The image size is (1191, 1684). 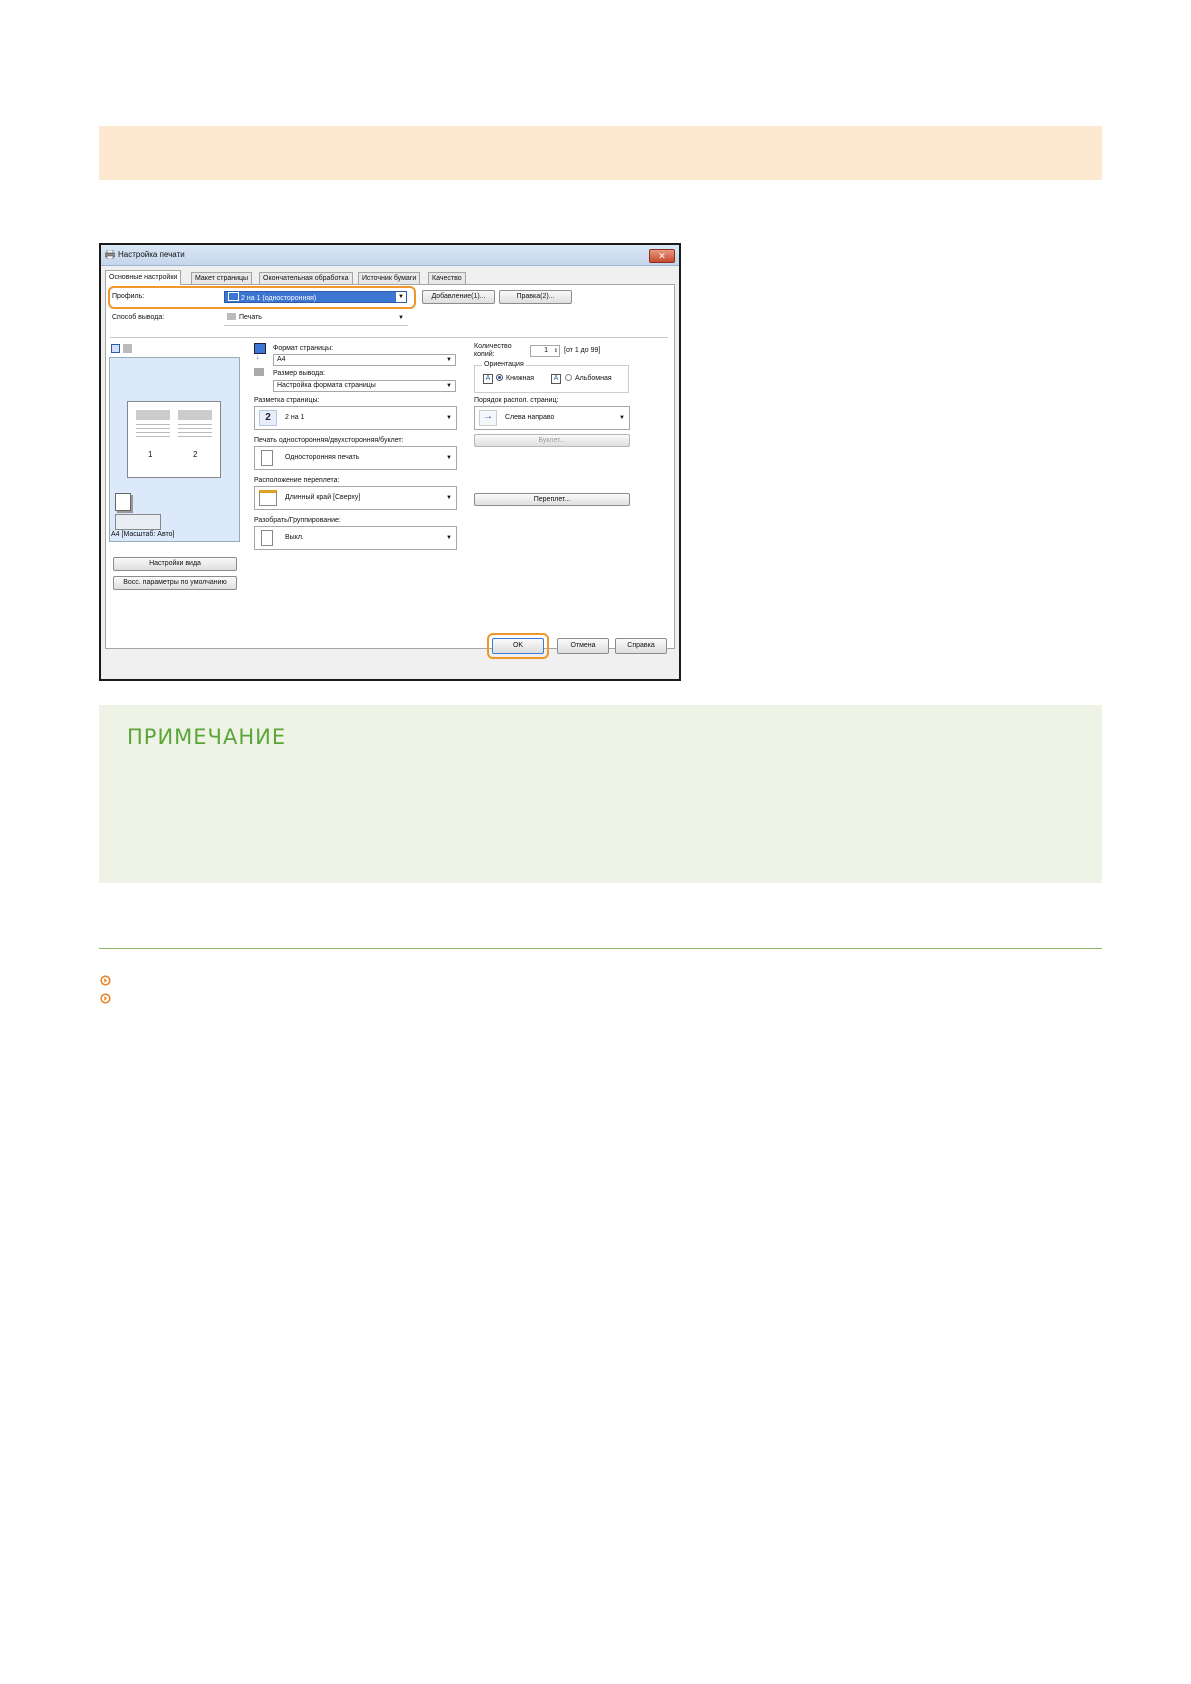 What do you see at coordinates (143, 534) in the screenshot?
I see `preview-caption: A4 [Масштаб: Авто]` at bounding box center [143, 534].